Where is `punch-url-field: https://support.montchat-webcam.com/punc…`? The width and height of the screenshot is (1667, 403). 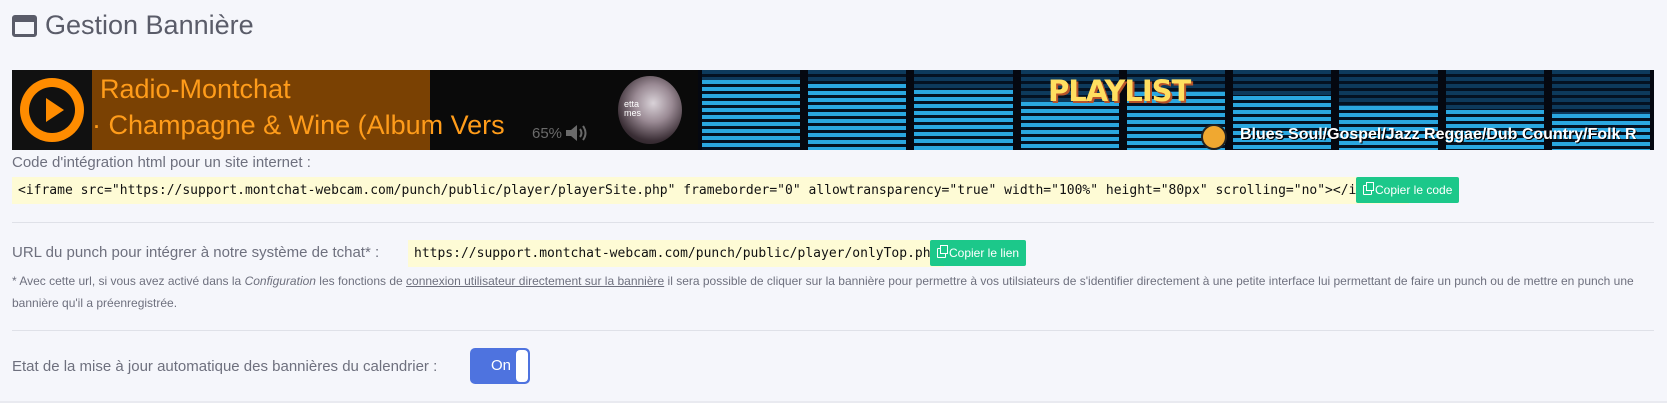 punch-url-field: https://support.montchat-webcam.com/punc… is located at coordinates (676, 253).